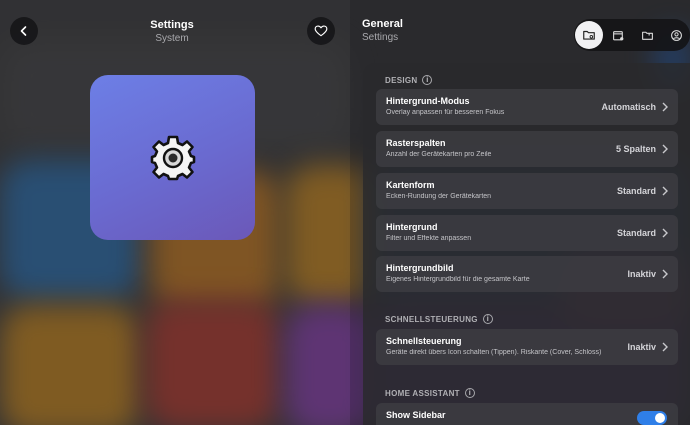 This screenshot has width=690, height=425. What do you see at coordinates (380, 37) in the screenshot?
I see `right-subtitle: Settings` at bounding box center [380, 37].